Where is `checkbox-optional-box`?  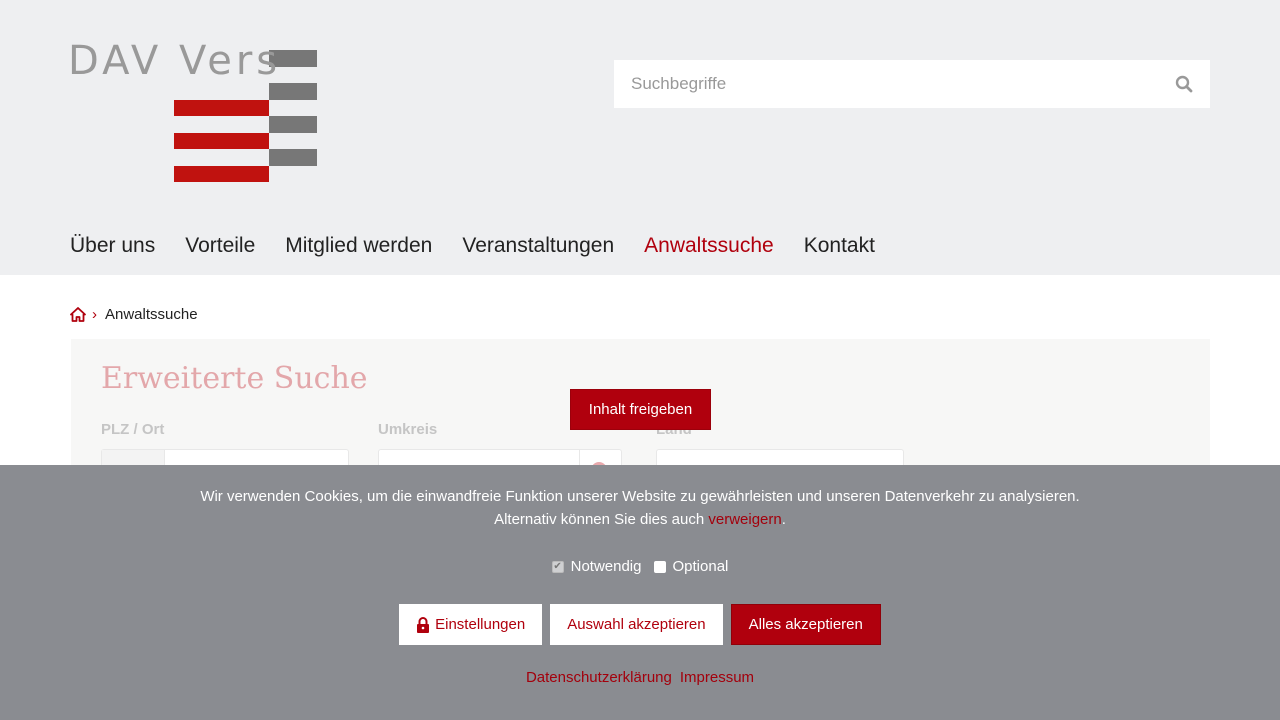
checkbox-optional-box is located at coordinates (659, 566).